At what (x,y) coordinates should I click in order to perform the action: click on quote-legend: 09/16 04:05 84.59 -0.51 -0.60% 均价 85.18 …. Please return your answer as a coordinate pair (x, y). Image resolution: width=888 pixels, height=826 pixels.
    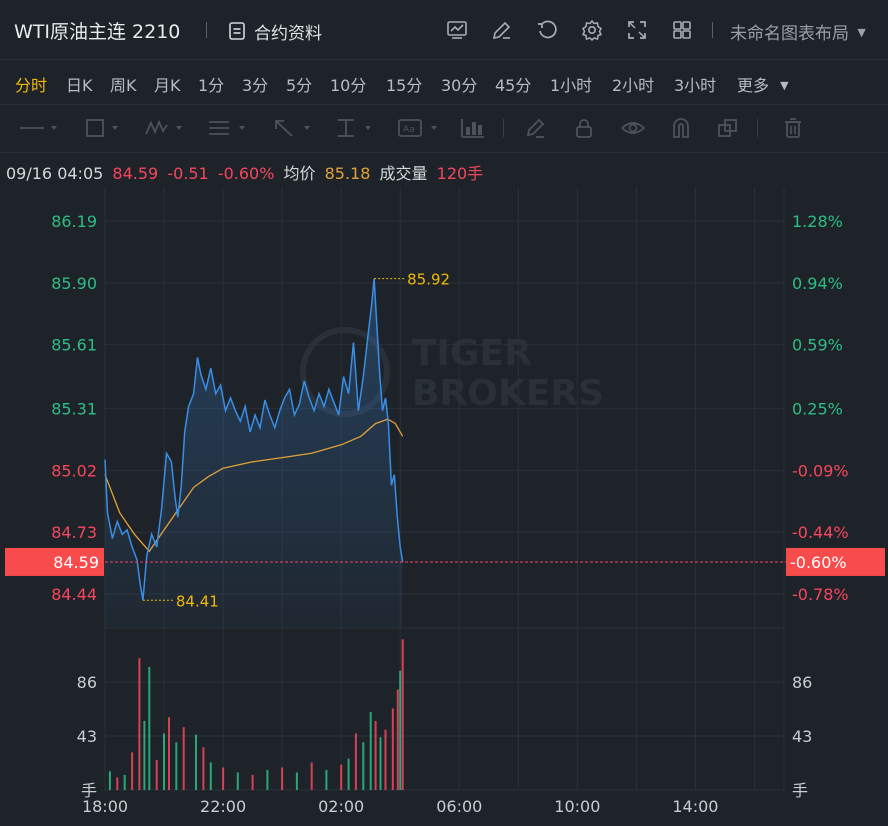
    Looking at the image, I should click on (246, 172).